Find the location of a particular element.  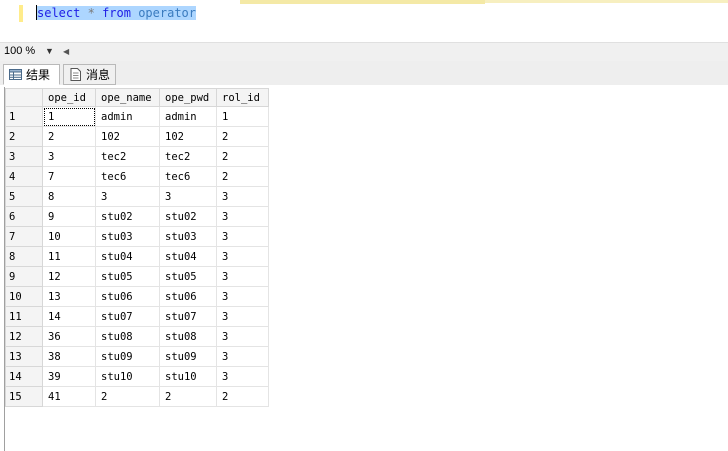

cell-ope-name: stu09 is located at coordinates (127, 356).